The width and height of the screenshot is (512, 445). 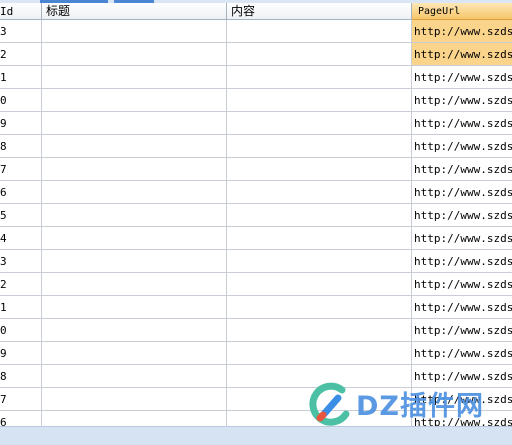 What do you see at coordinates (21, 215) in the screenshot?
I see `cell-id: 5` at bounding box center [21, 215].